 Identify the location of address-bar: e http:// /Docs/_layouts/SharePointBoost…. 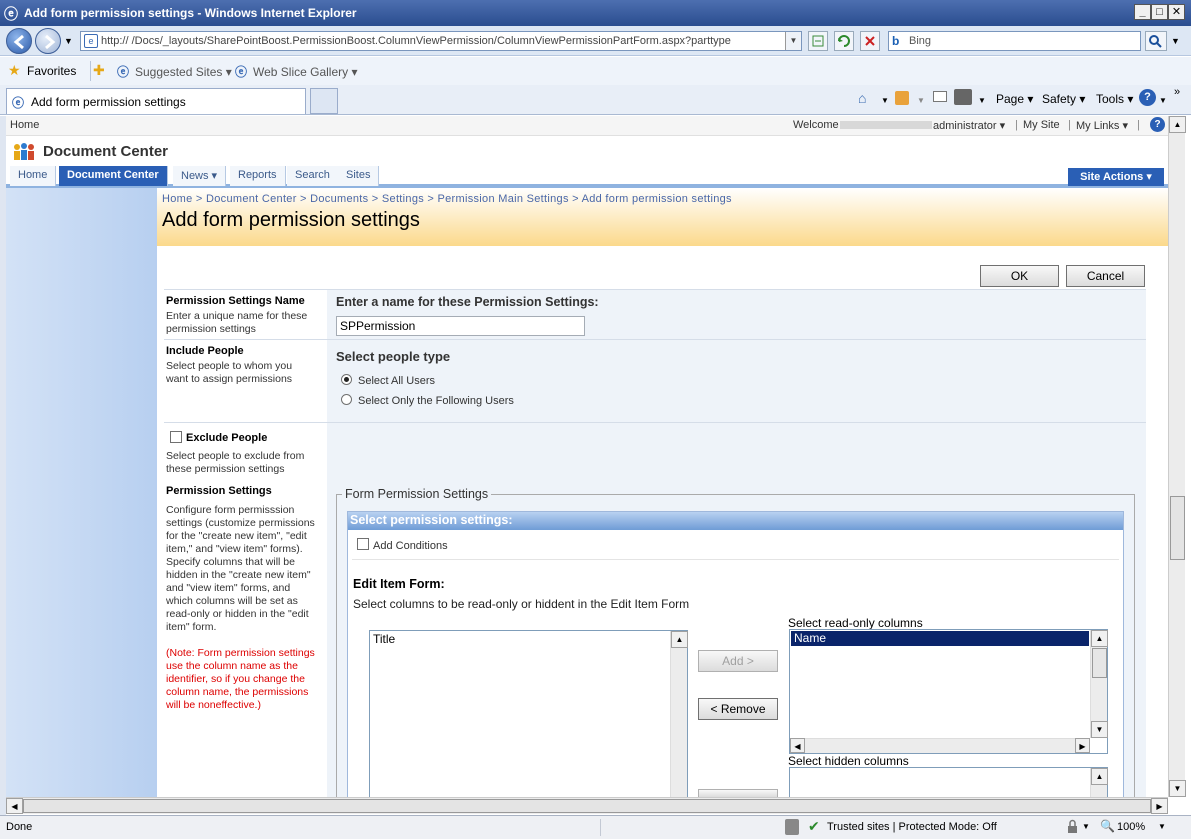
(441, 41).